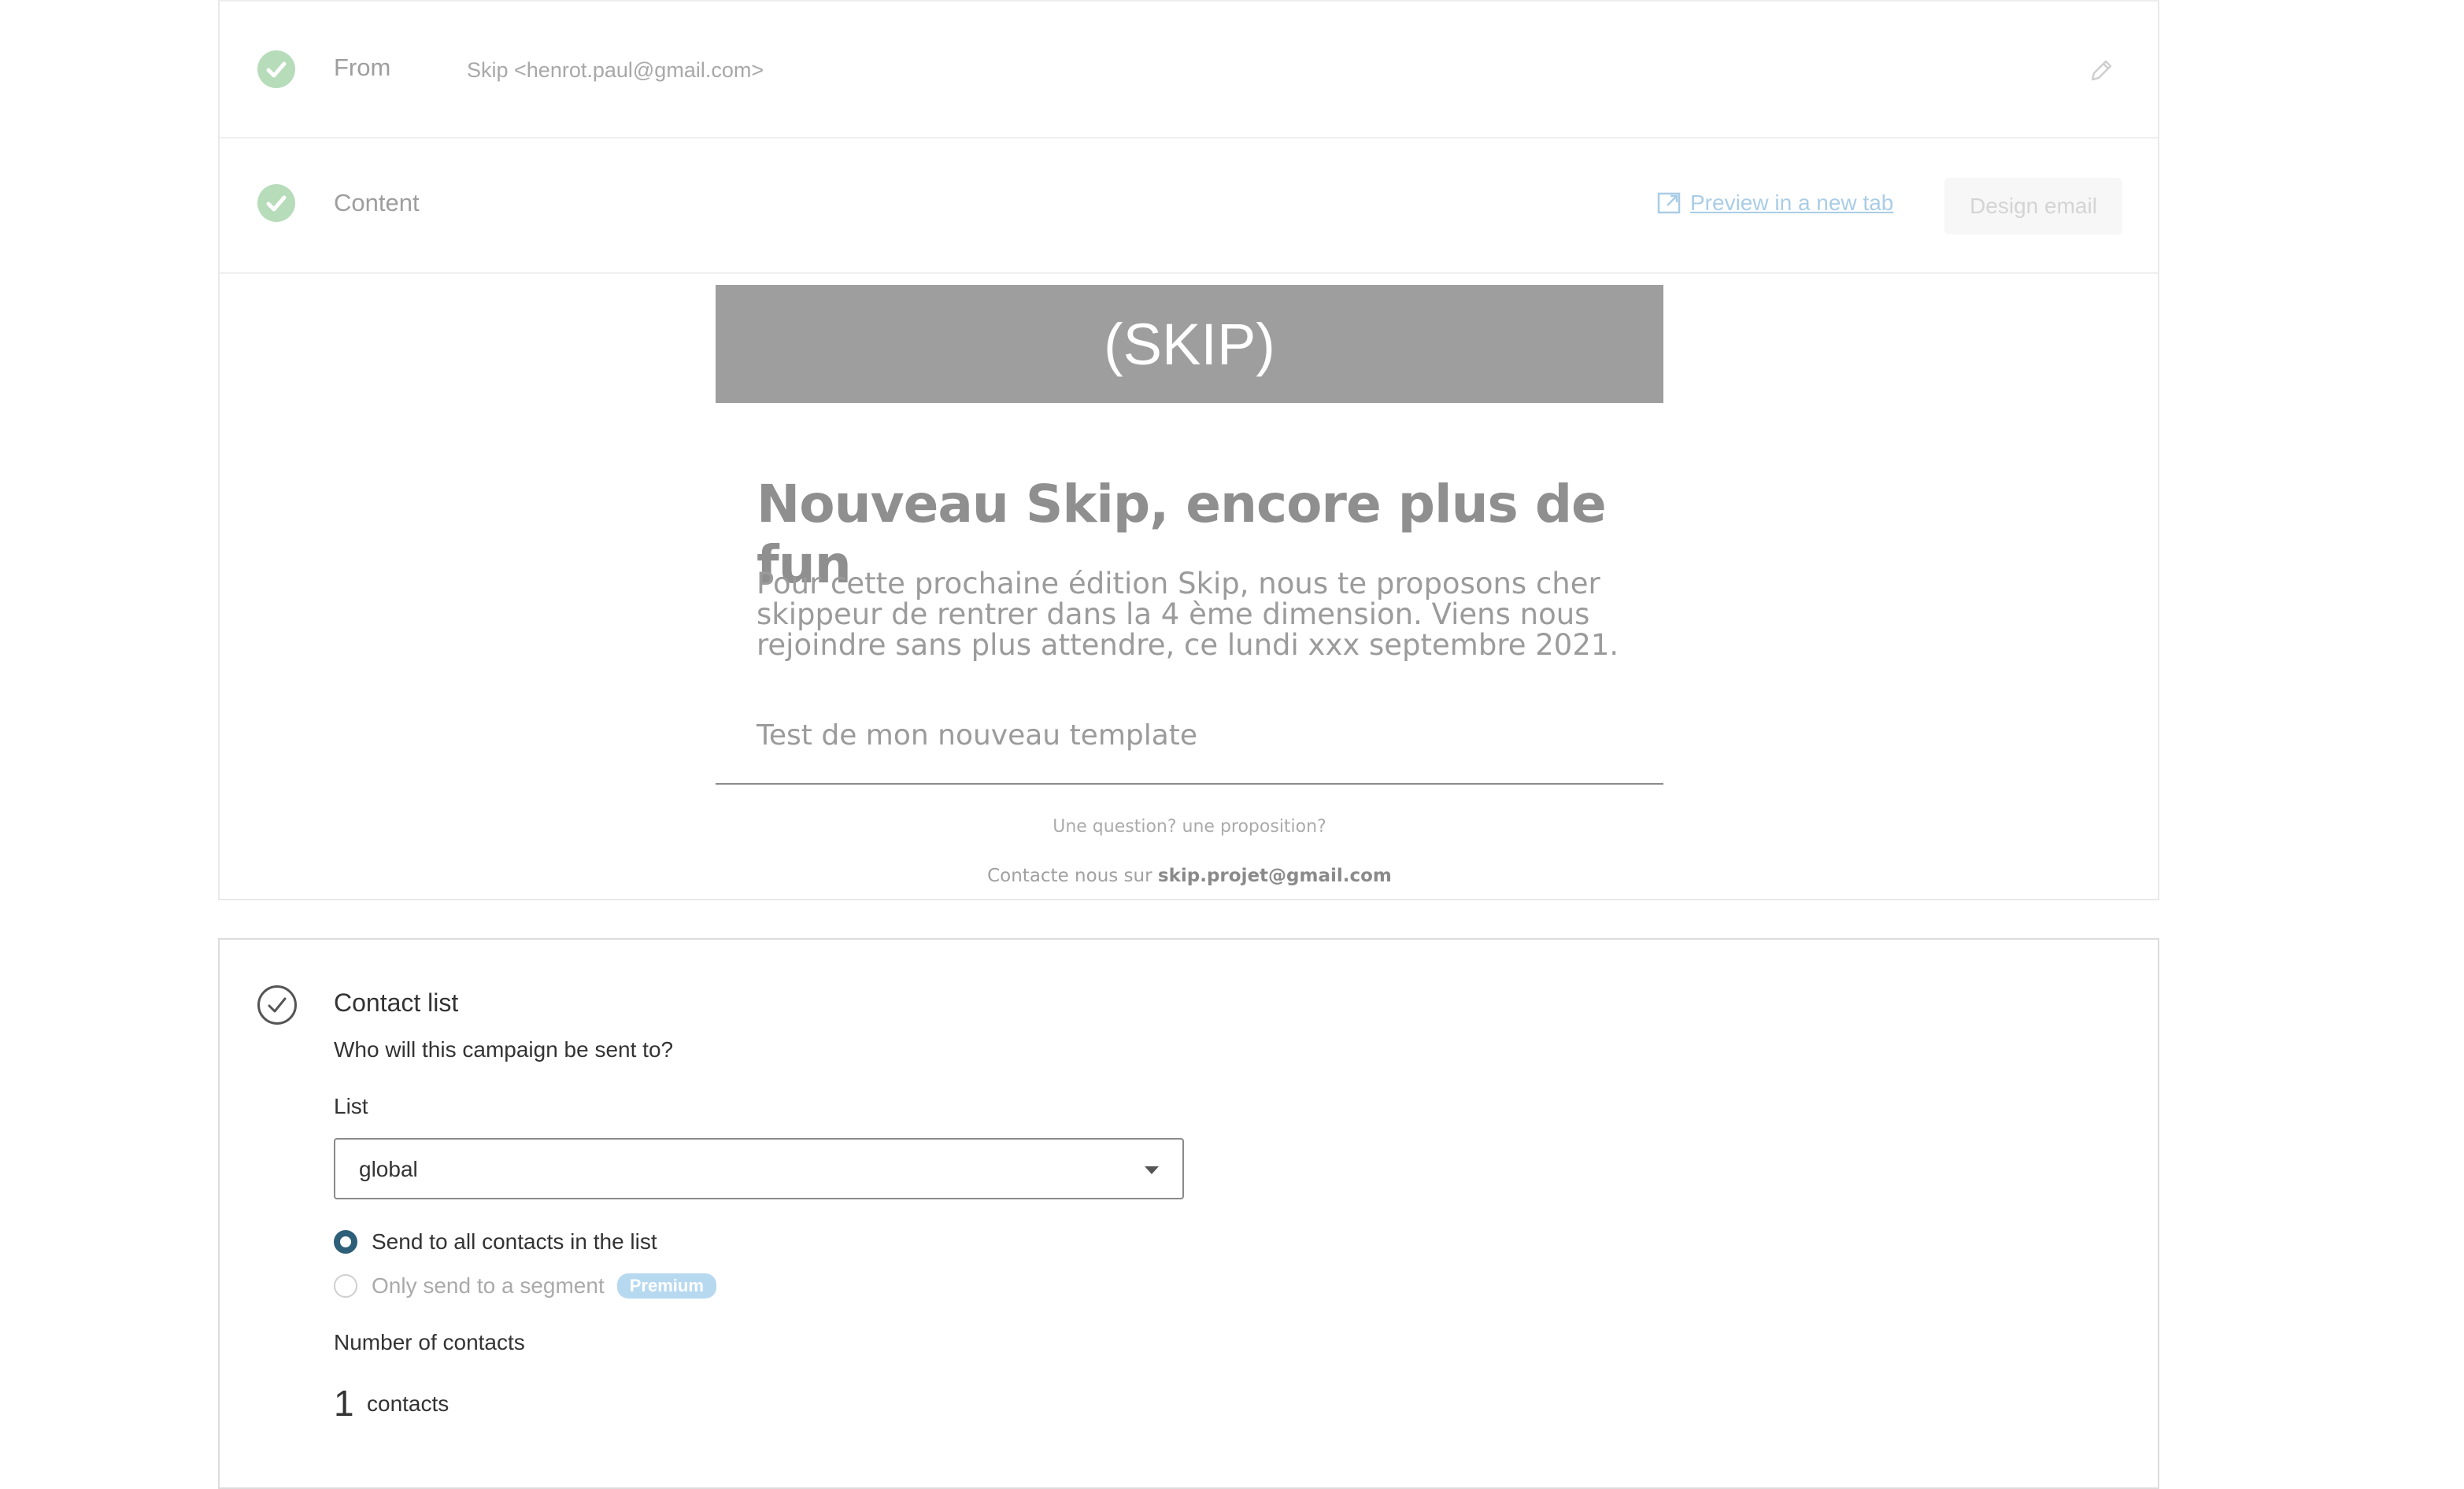 The height and width of the screenshot is (1489, 2464). I want to click on contact-email: skip.projet@gmail.com, so click(1274, 876).